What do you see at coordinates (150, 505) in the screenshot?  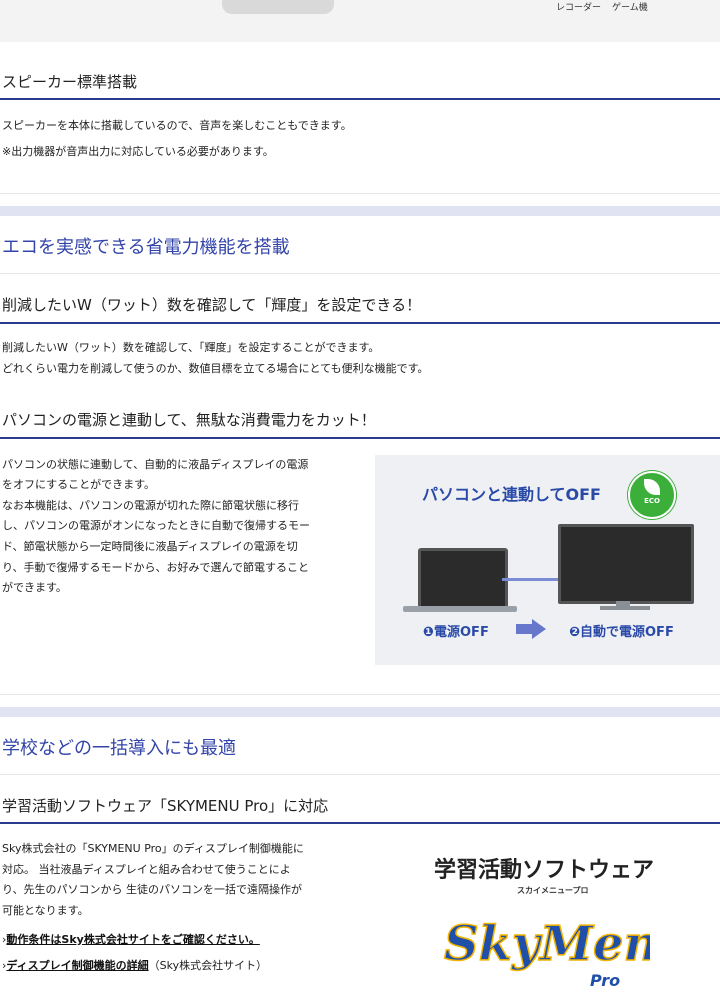 I see `pc-link-text-3: なお本機能は、パソコンの電源が切れた際に節電状態に移行` at bounding box center [150, 505].